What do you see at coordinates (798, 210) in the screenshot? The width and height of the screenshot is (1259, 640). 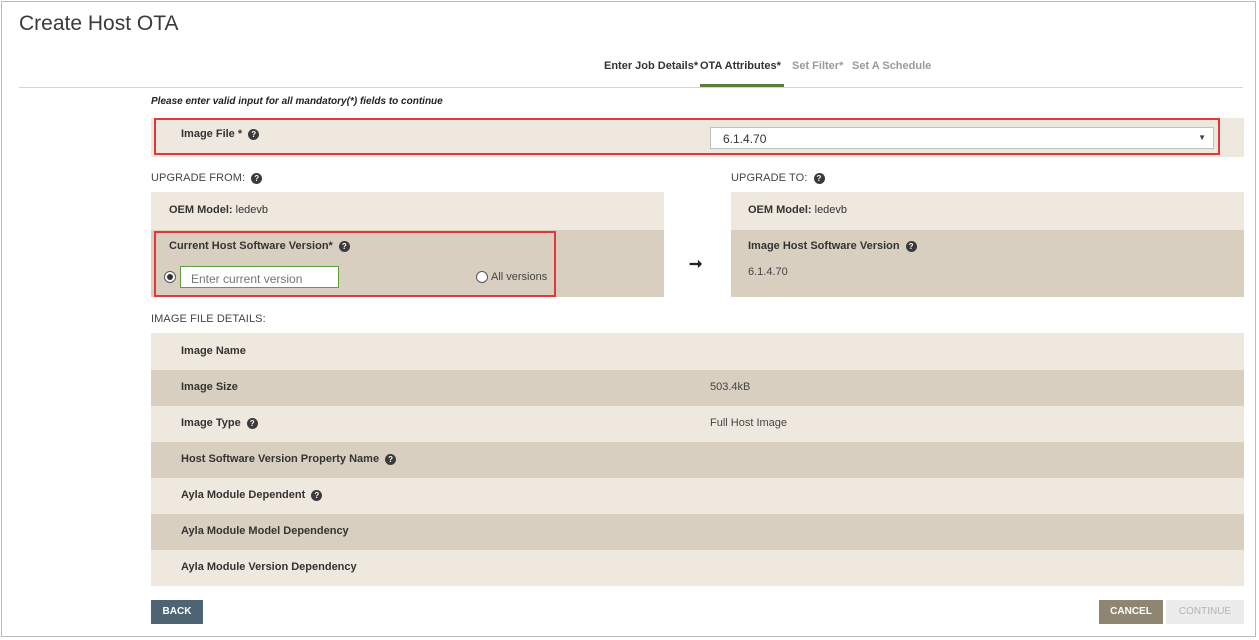 I see `upgrade-to-oem: OEM Model: ledevb` at bounding box center [798, 210].